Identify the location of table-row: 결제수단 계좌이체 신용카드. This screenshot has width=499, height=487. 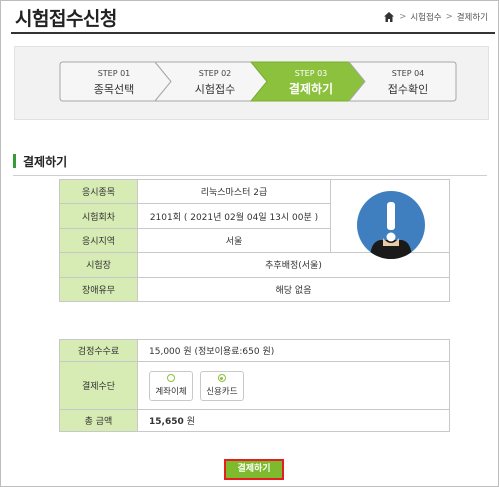
(254, 385).